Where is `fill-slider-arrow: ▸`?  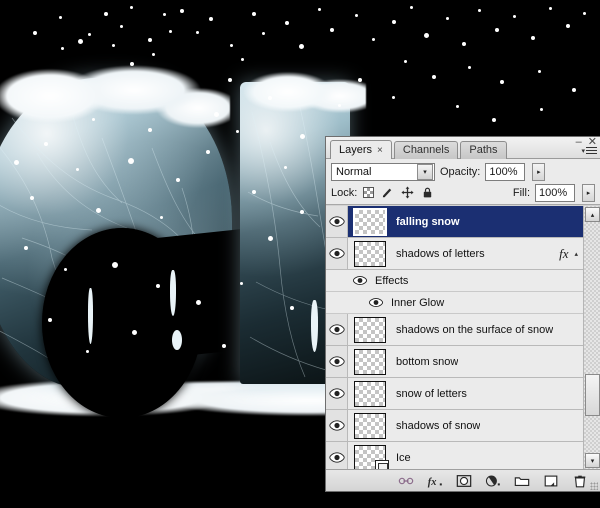
fill-slider-arrow: ▸ is located at coordinates (588, 192).